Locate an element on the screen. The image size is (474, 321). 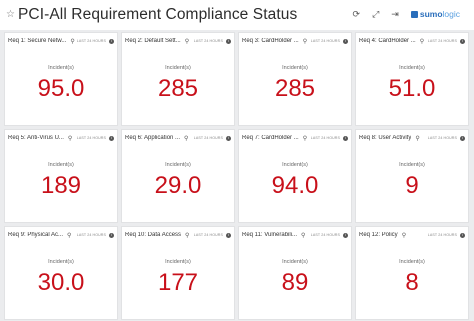
metric-value: 177 is located at coordinates (178, 282).